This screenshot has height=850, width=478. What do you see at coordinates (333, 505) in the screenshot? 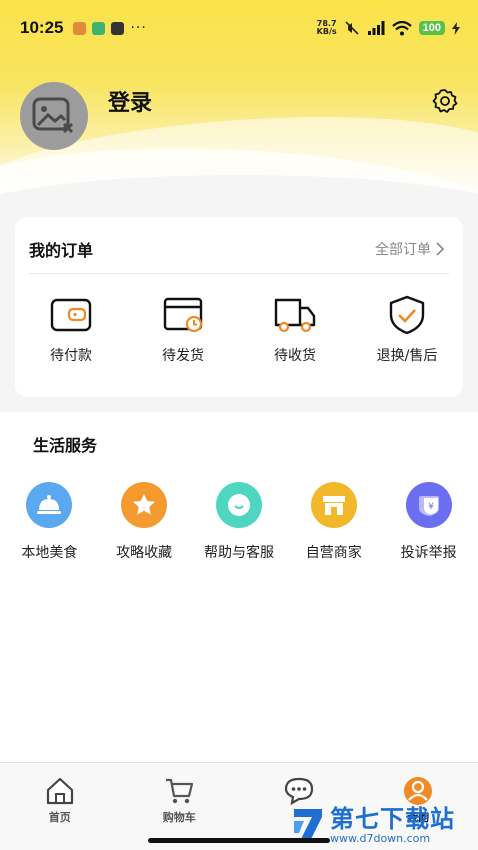
I see `store-icon` at bounding box center [333, 505].